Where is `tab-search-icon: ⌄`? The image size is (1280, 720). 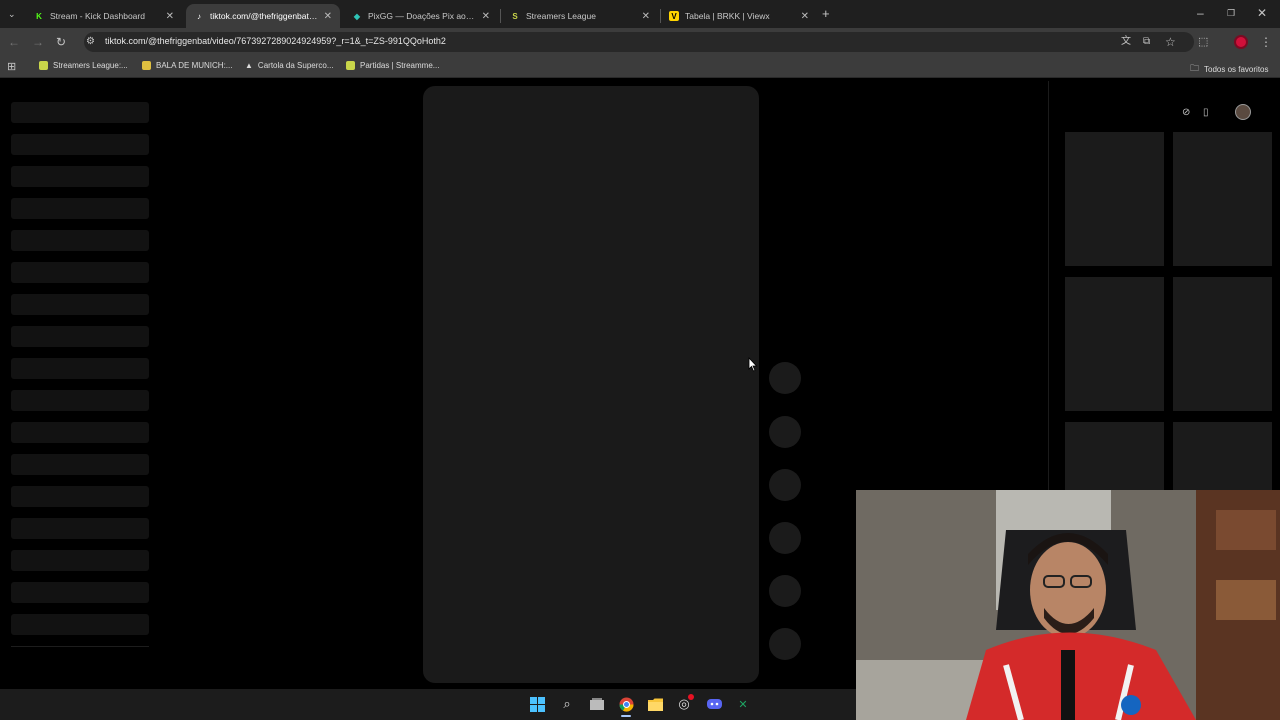 tab-search-icon: ⌄ is located at coordinates (12, 14).